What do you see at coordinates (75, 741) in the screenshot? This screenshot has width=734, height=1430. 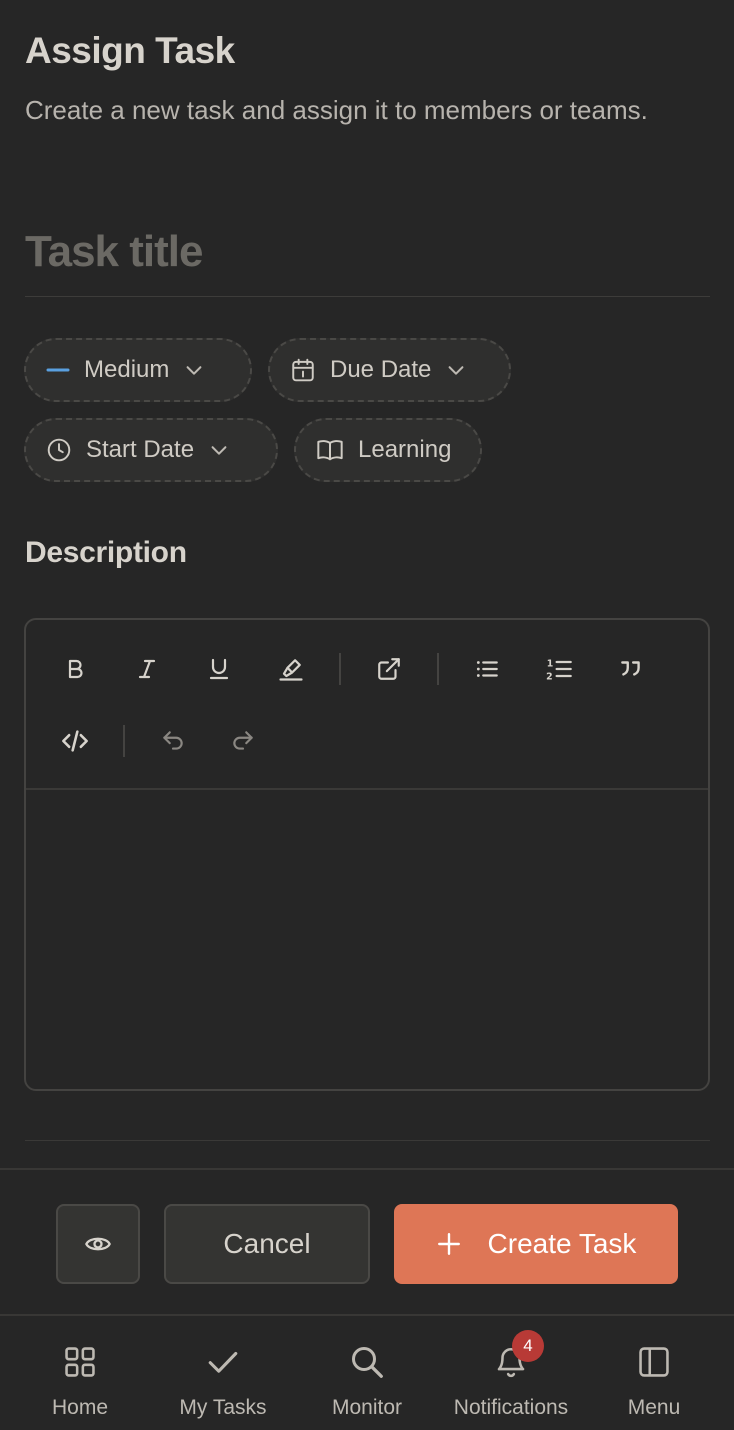 I see `code-icon` at bounding box center [75, 741].